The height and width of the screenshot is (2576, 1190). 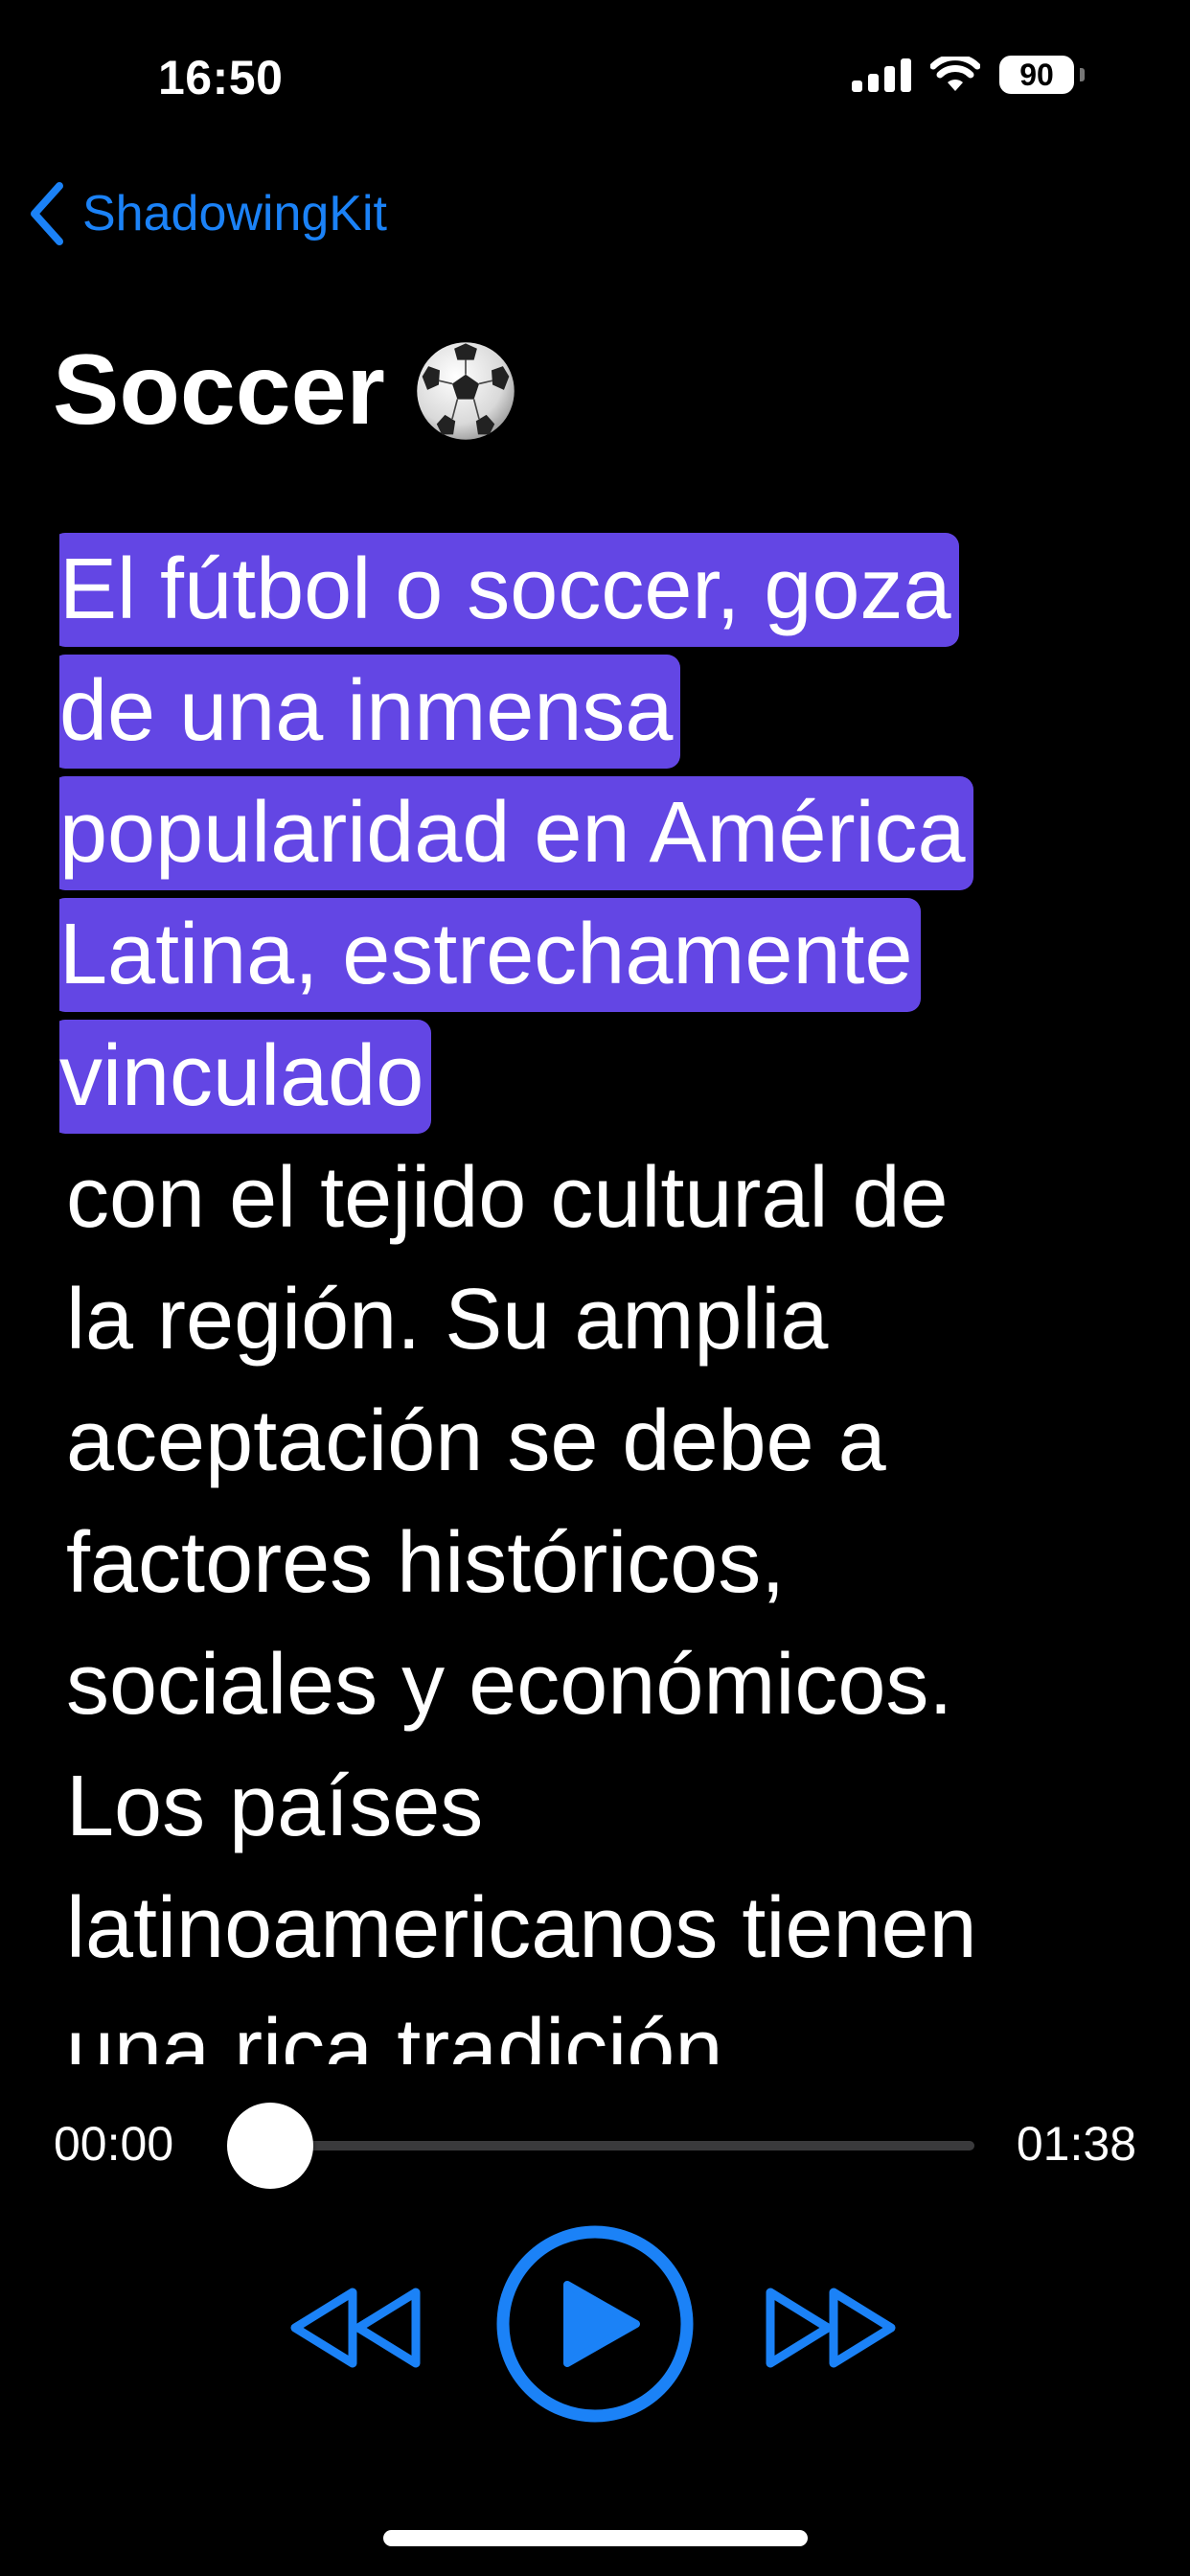 I want to click on playback-controls, so click(x=595, y=2328).